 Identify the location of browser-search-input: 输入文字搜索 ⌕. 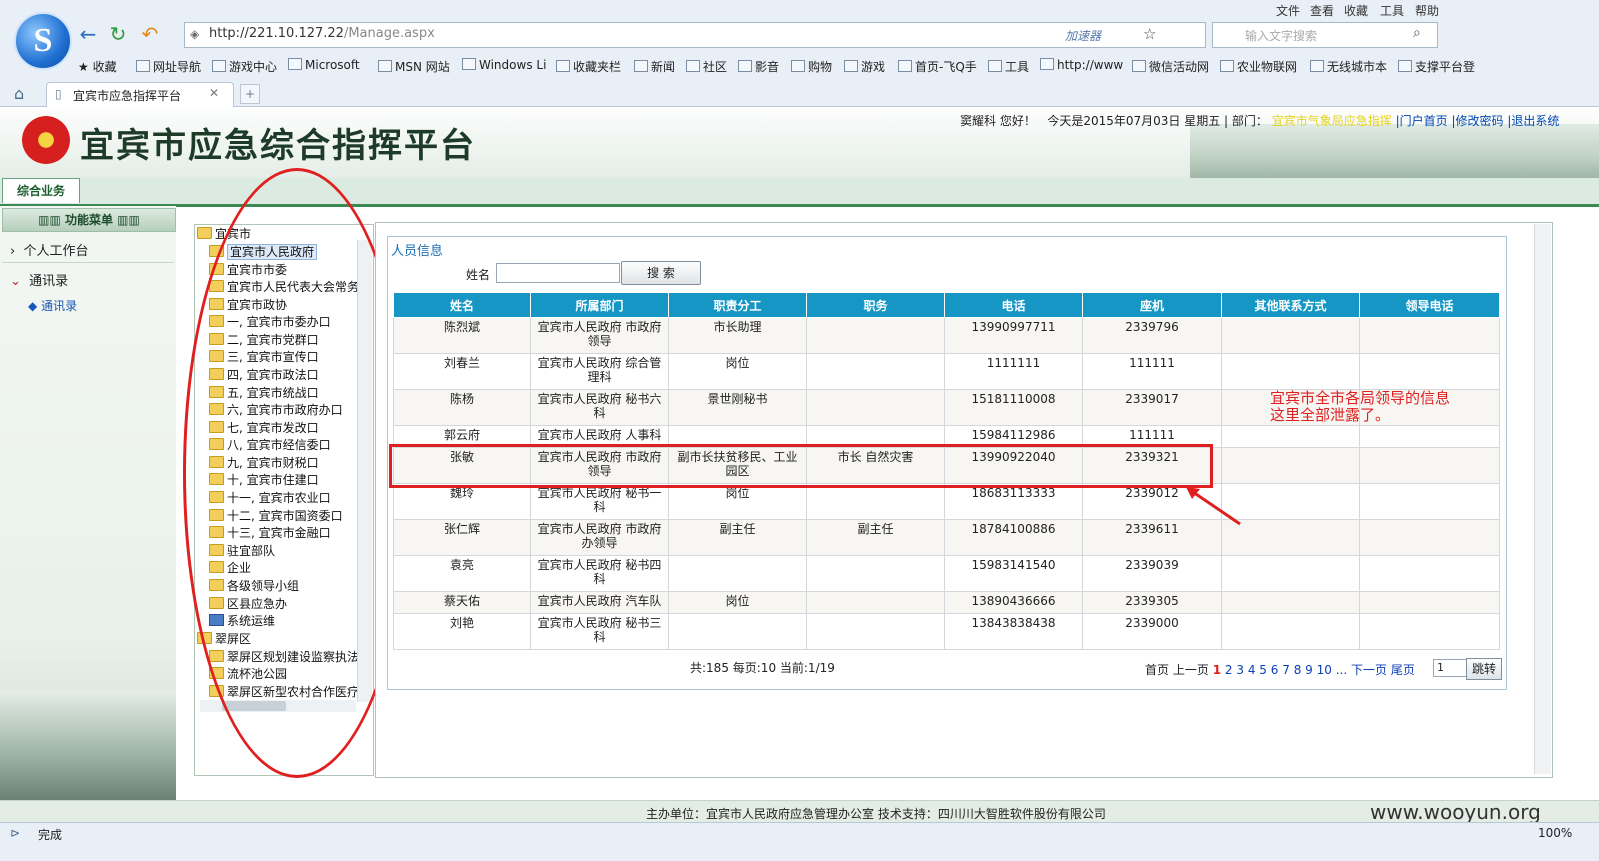
(1325, 35).